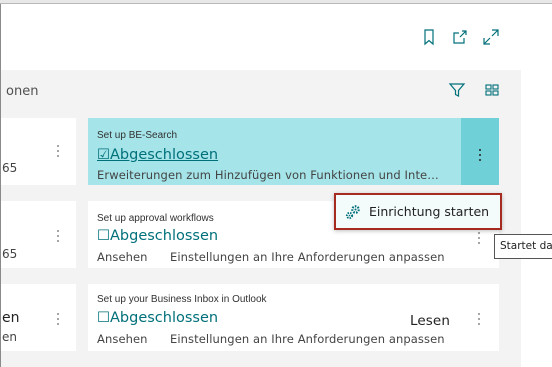 Image resolution: width=552 pixels, height=367 pixels. I want to click on expand-icon, so click(491, 37).